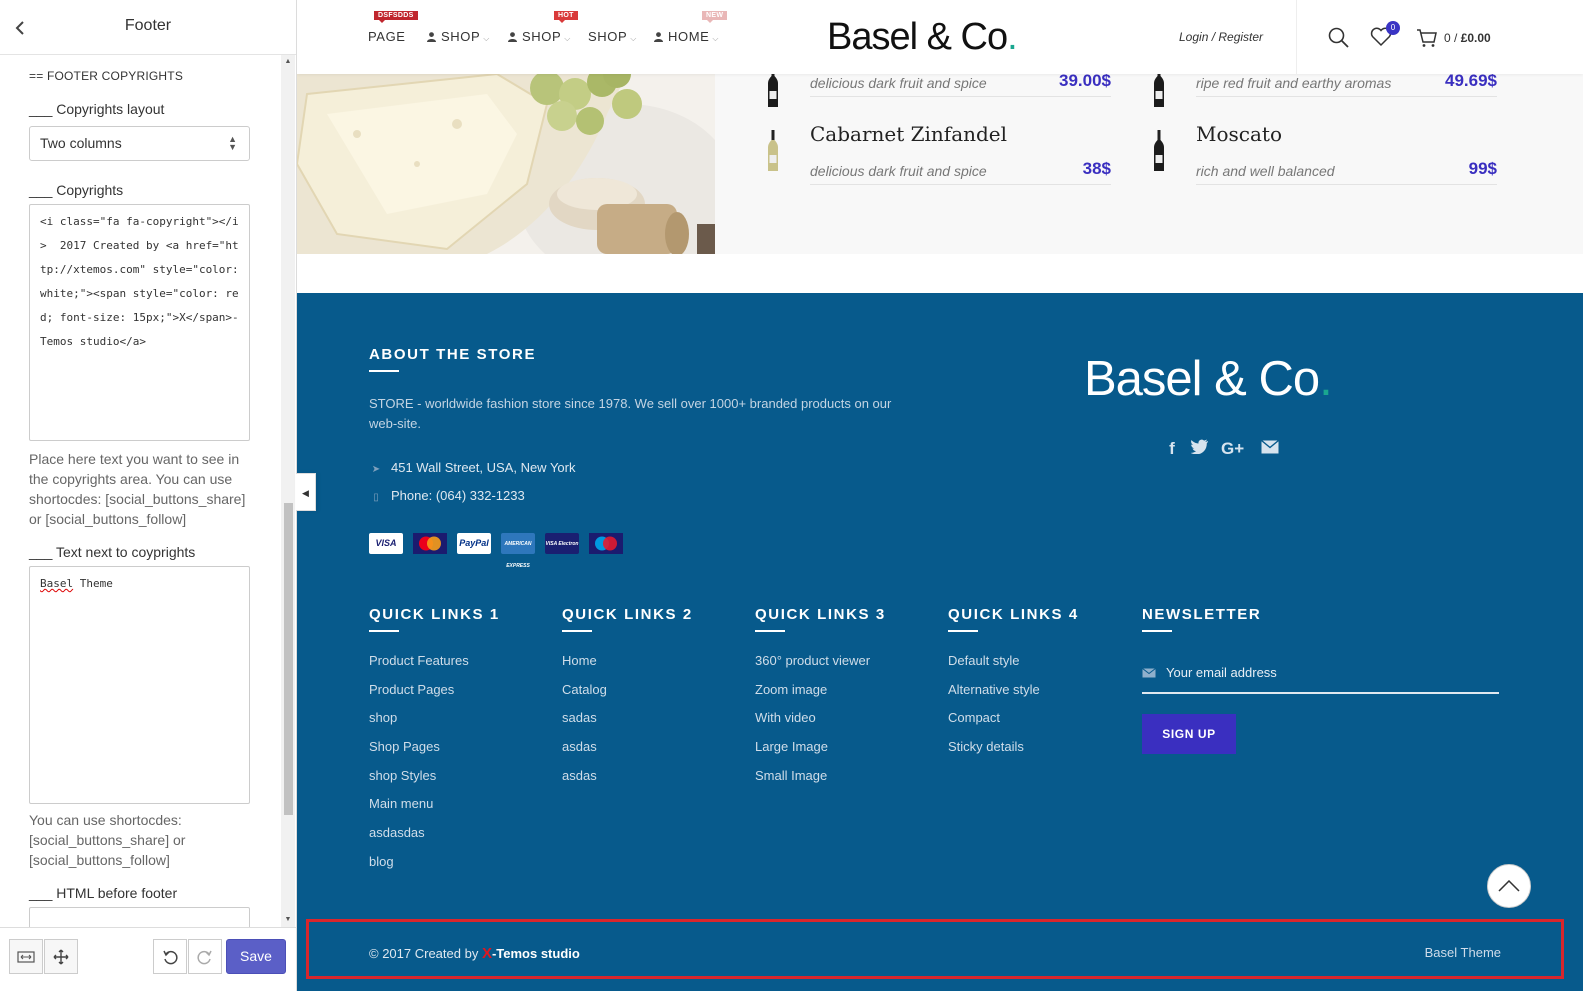 The height and width of the screenshot is (991, 1583). I want to click on quick-link: Compact, so click(994, 724).